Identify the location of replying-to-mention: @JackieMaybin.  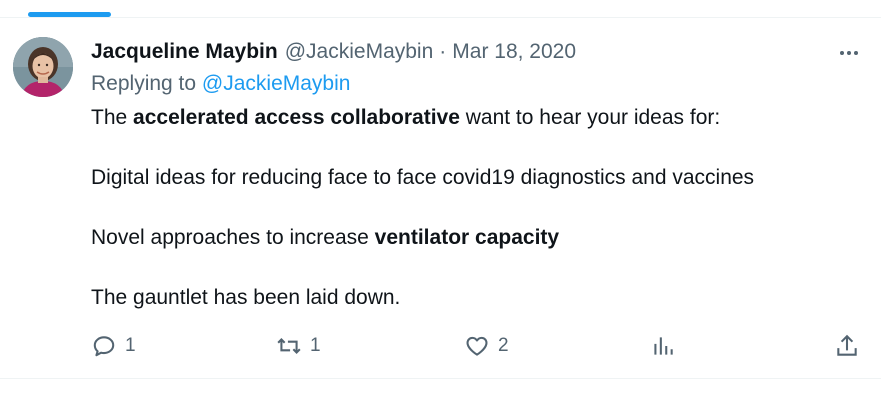
(276, 83).